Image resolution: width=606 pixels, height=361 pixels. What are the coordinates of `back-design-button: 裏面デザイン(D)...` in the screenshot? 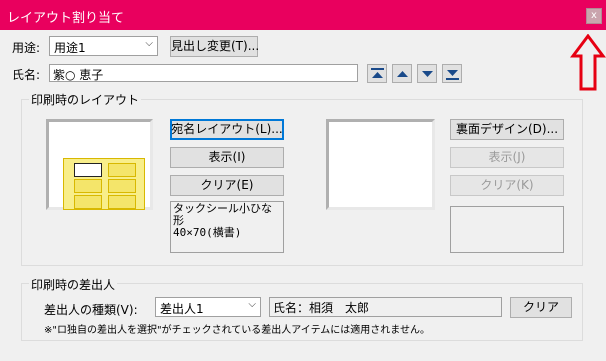 It's located at (507, 129).